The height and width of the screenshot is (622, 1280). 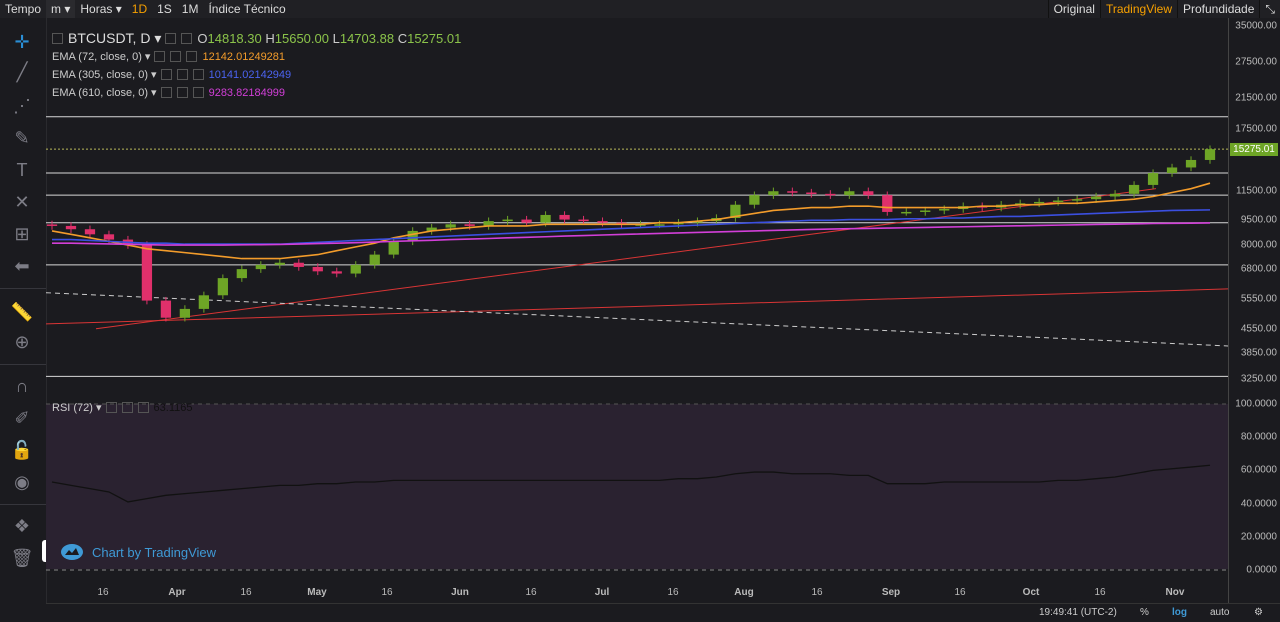 What do you see at coordinates (176, 56) in the screenshot?
I see `ema72-hide-icon` at bounding box center [176, 56].